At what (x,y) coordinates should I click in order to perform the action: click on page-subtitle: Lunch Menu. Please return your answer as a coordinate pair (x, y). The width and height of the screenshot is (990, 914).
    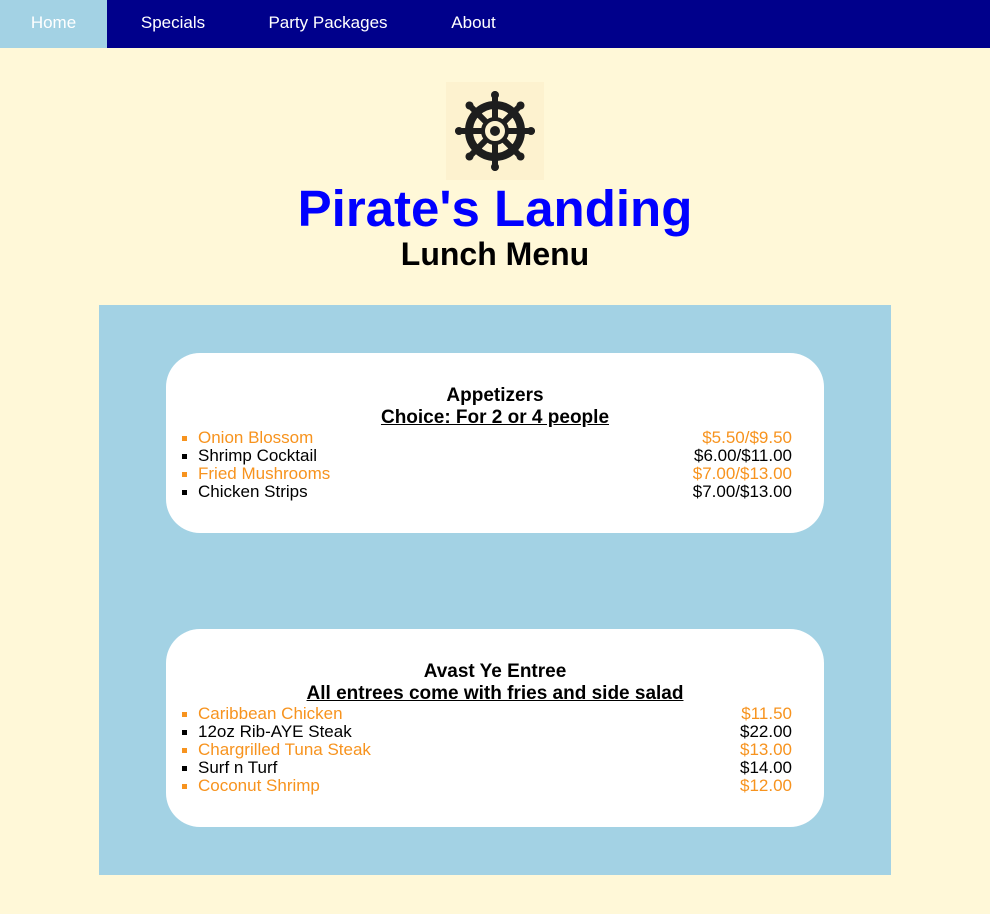
    Looking at the image, I should click on (495, 254).